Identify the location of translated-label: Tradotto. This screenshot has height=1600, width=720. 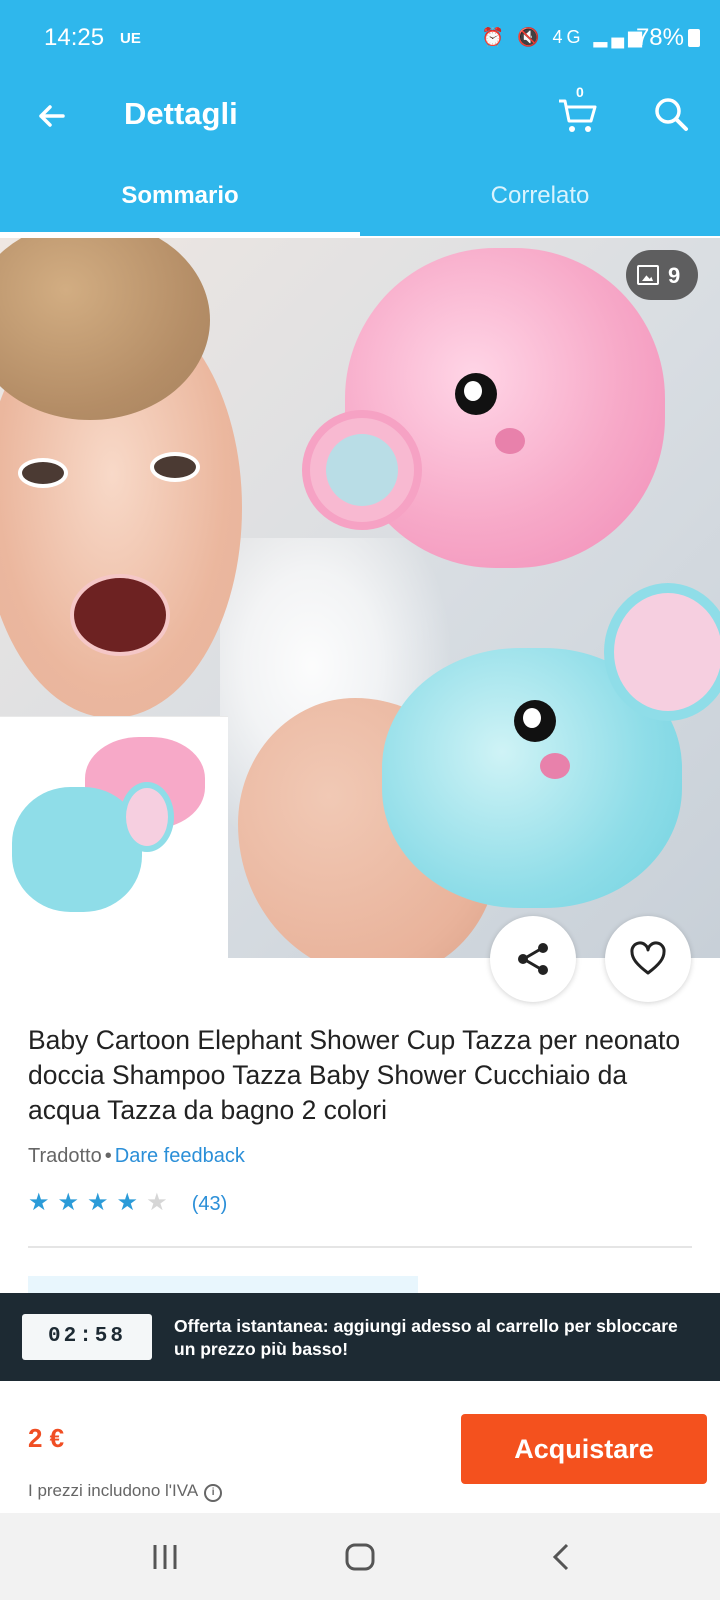
(65, 1156).